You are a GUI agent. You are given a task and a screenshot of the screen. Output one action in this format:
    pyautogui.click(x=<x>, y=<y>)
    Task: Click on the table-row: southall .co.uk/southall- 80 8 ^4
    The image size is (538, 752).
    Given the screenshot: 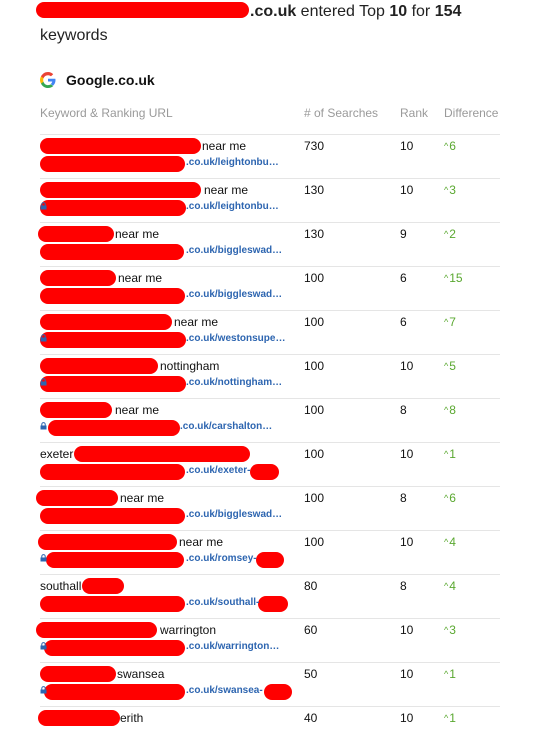 What is the action you would take?
    pyautogui.click(x=269, y=598)
    